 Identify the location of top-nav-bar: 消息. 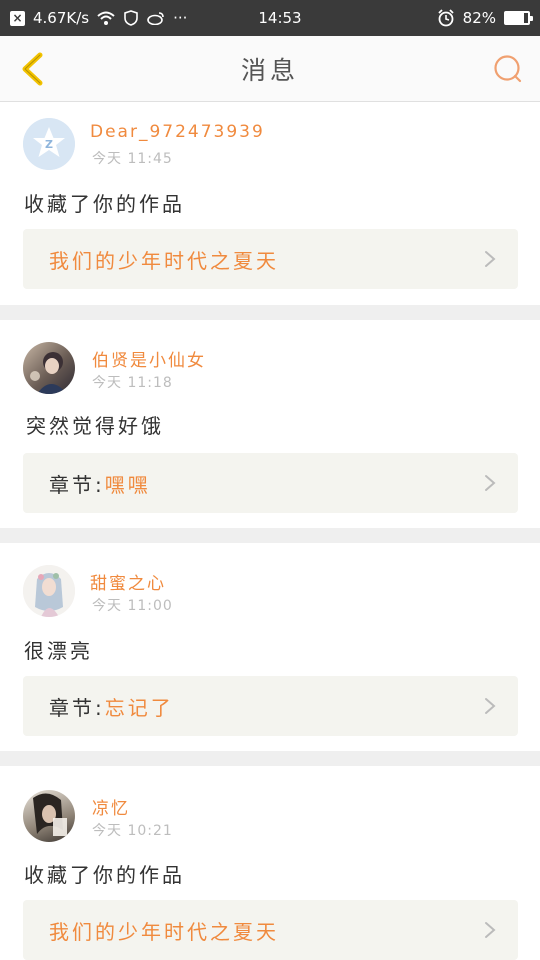
(270, 69).